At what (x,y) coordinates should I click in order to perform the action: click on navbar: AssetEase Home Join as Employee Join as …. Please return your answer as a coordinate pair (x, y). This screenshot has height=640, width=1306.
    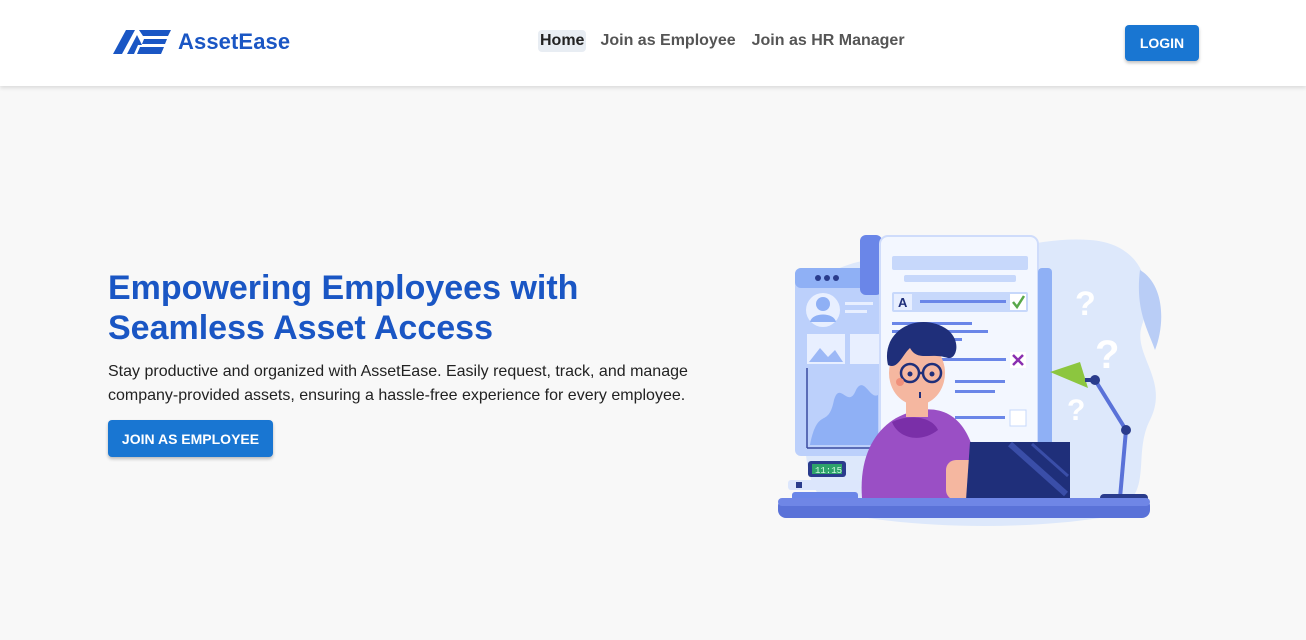
    Looking at the image, I should click on (653, 43).